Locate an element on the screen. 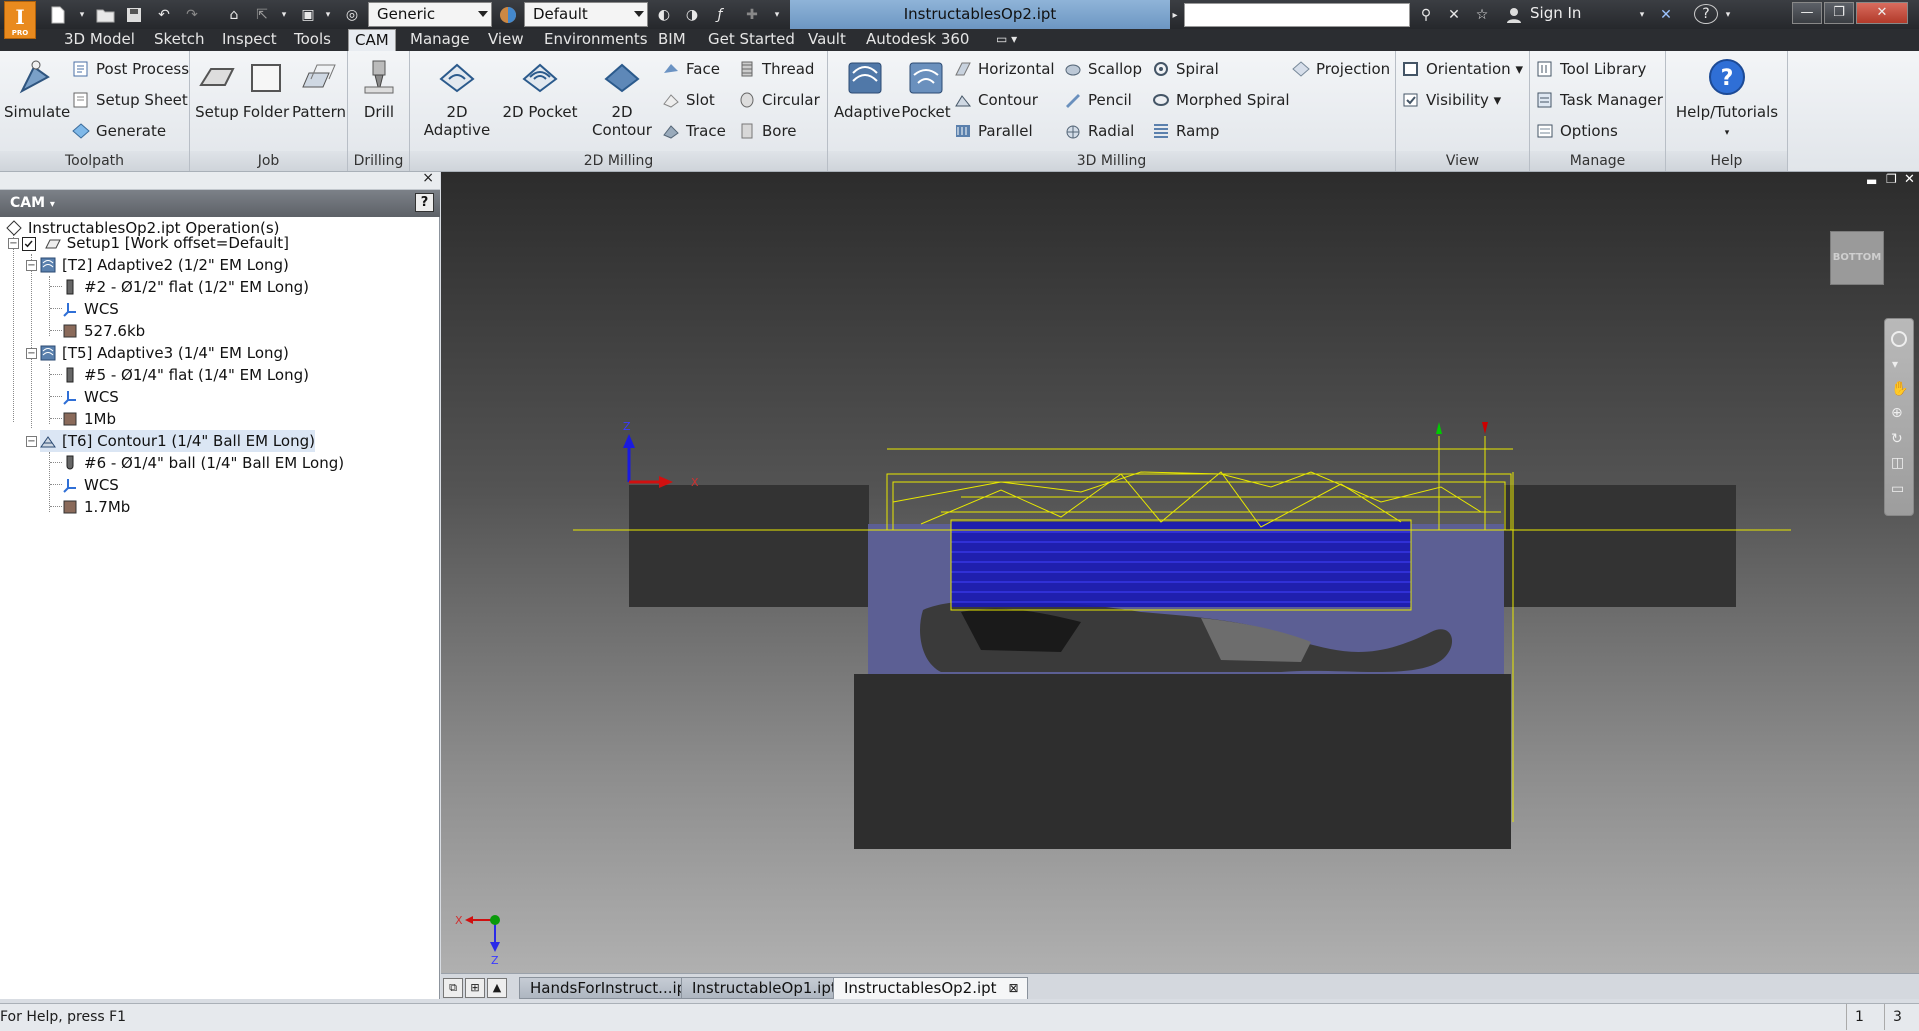  tree-operation-item: [T6] Contour1 (1/4" Ball EM Long) is located at coordinates (177, 441).